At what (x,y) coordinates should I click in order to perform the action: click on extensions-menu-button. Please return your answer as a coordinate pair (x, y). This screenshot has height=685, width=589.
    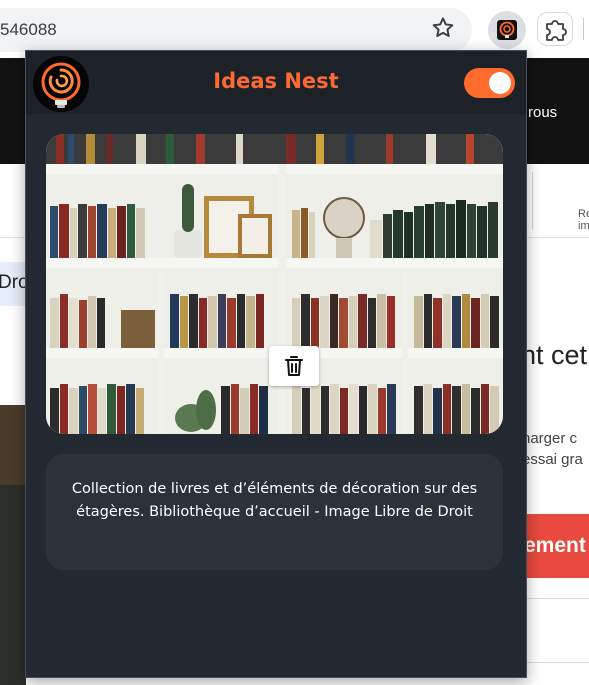
    Looking at the image, I should click on (555, 29).